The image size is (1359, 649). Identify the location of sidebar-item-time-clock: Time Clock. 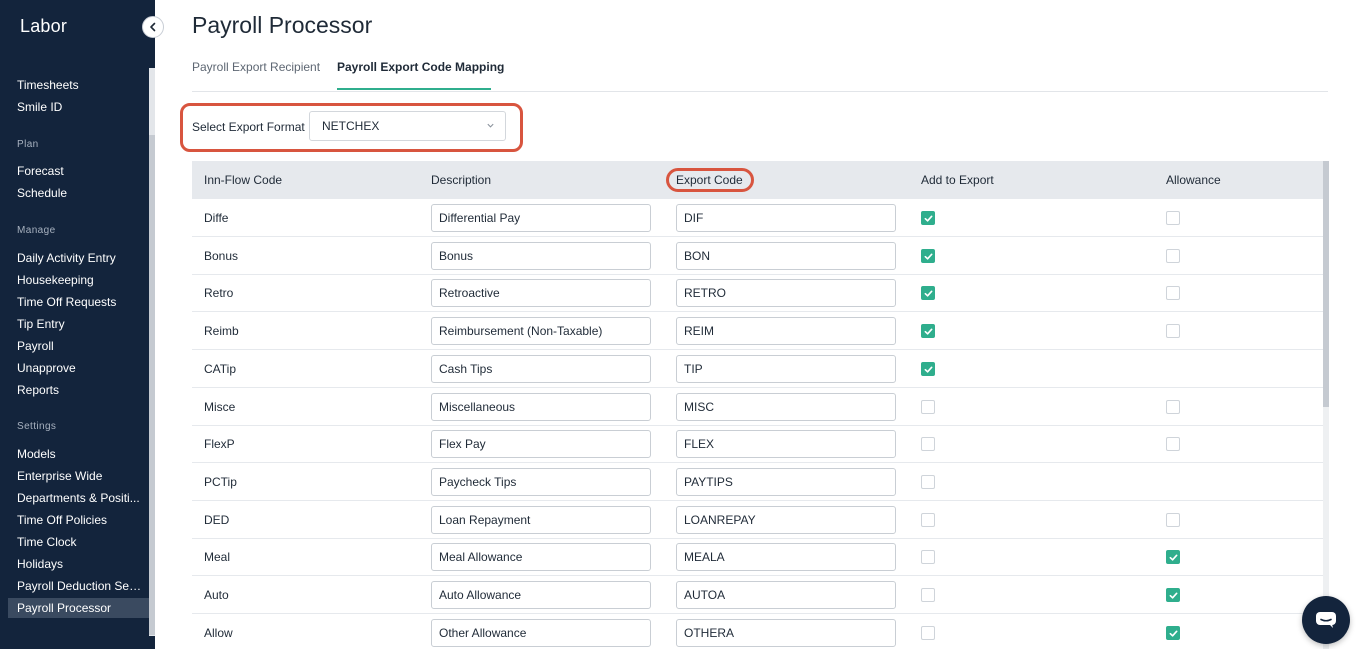
(79, 542).